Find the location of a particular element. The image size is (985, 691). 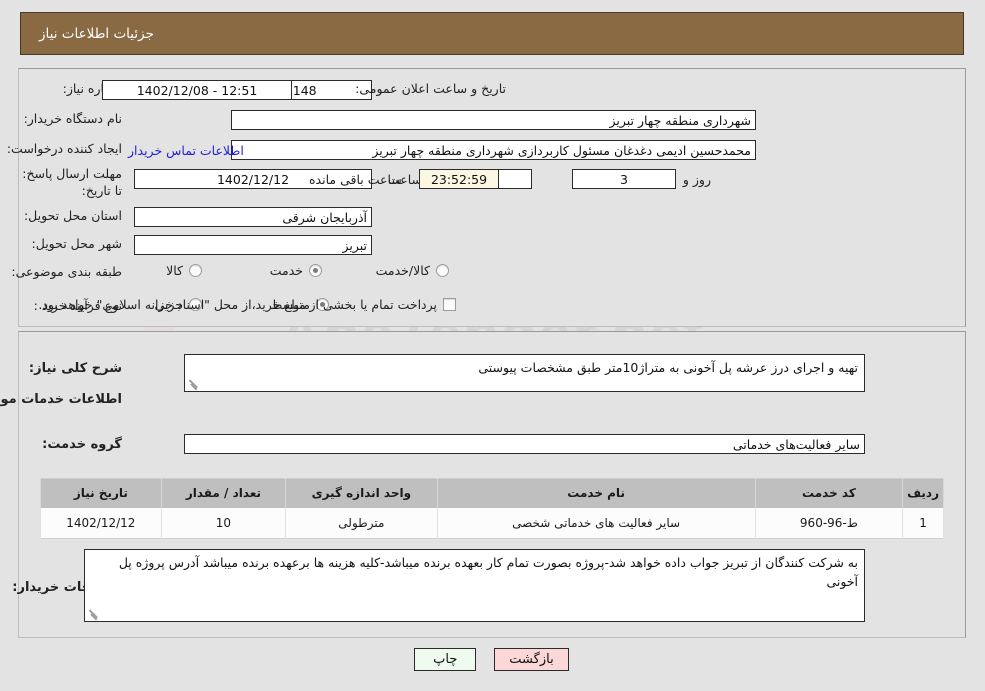

category-label: طبقه بندی موضوعی: is located at coordinates (67, 271).